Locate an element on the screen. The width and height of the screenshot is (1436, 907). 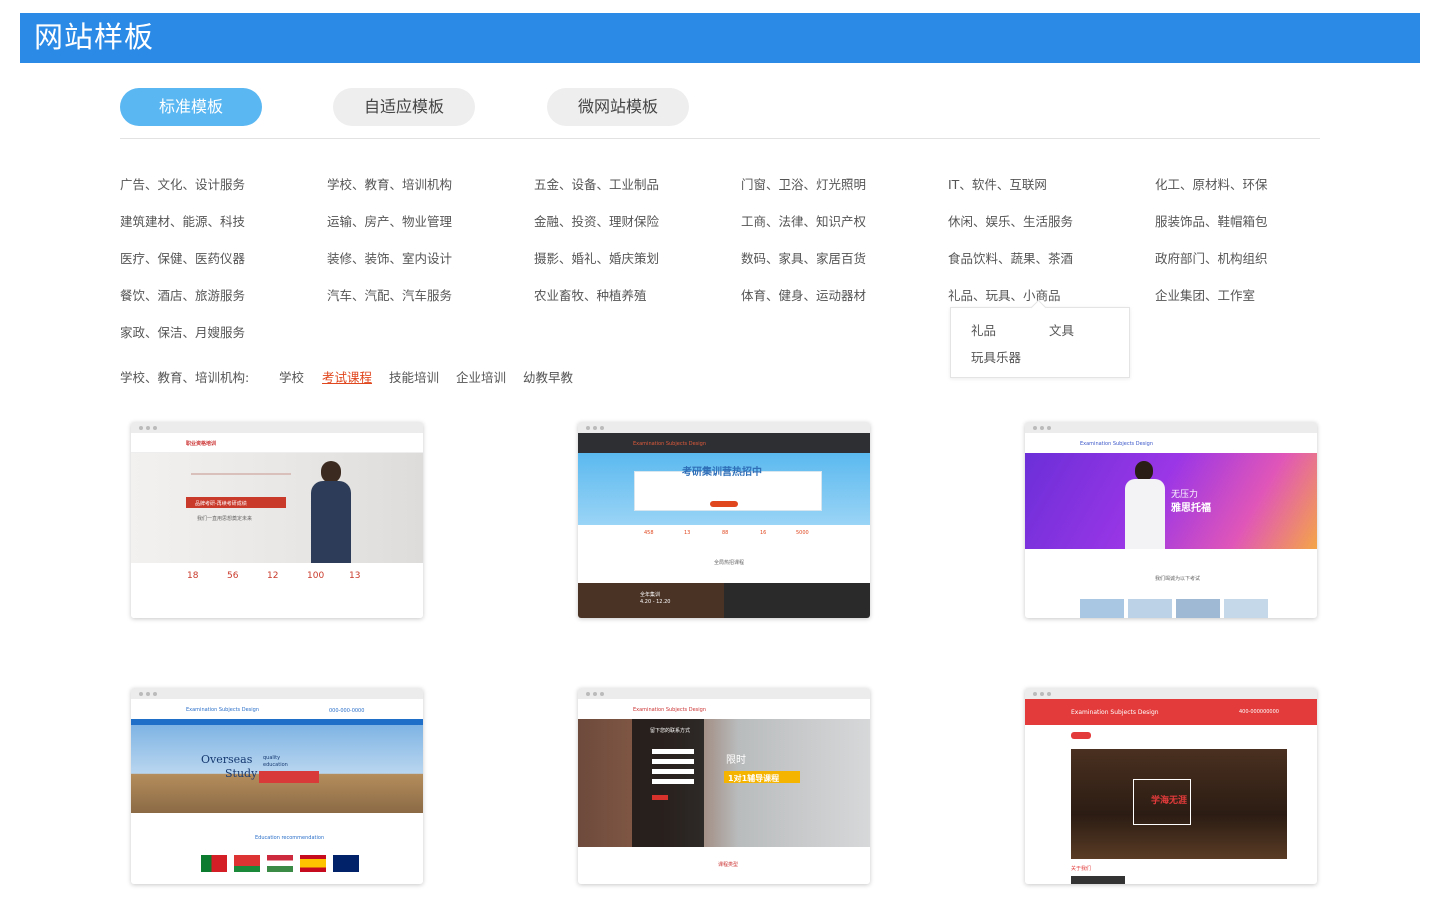
preview-tag: quality is located at coordinates (272, 758).